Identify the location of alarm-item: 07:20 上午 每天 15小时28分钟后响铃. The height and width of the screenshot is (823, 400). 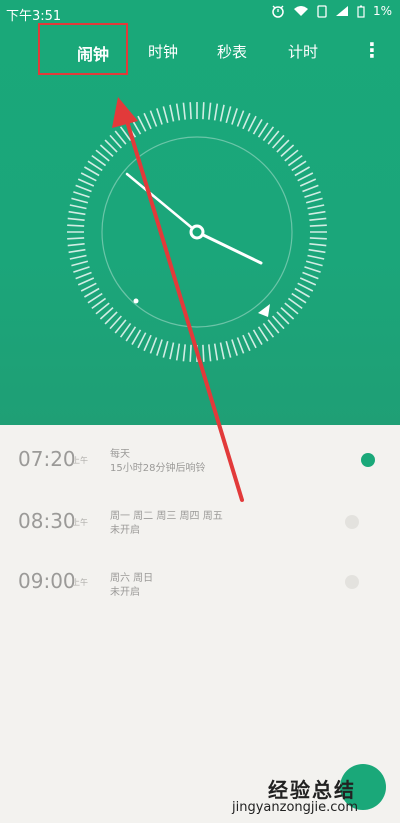
(200, 473).